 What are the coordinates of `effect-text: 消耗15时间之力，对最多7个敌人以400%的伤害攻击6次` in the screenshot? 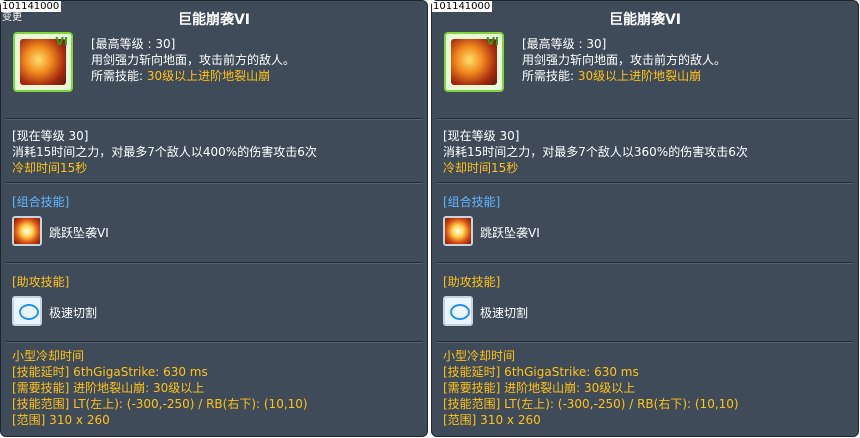 It's located at (164, 152).